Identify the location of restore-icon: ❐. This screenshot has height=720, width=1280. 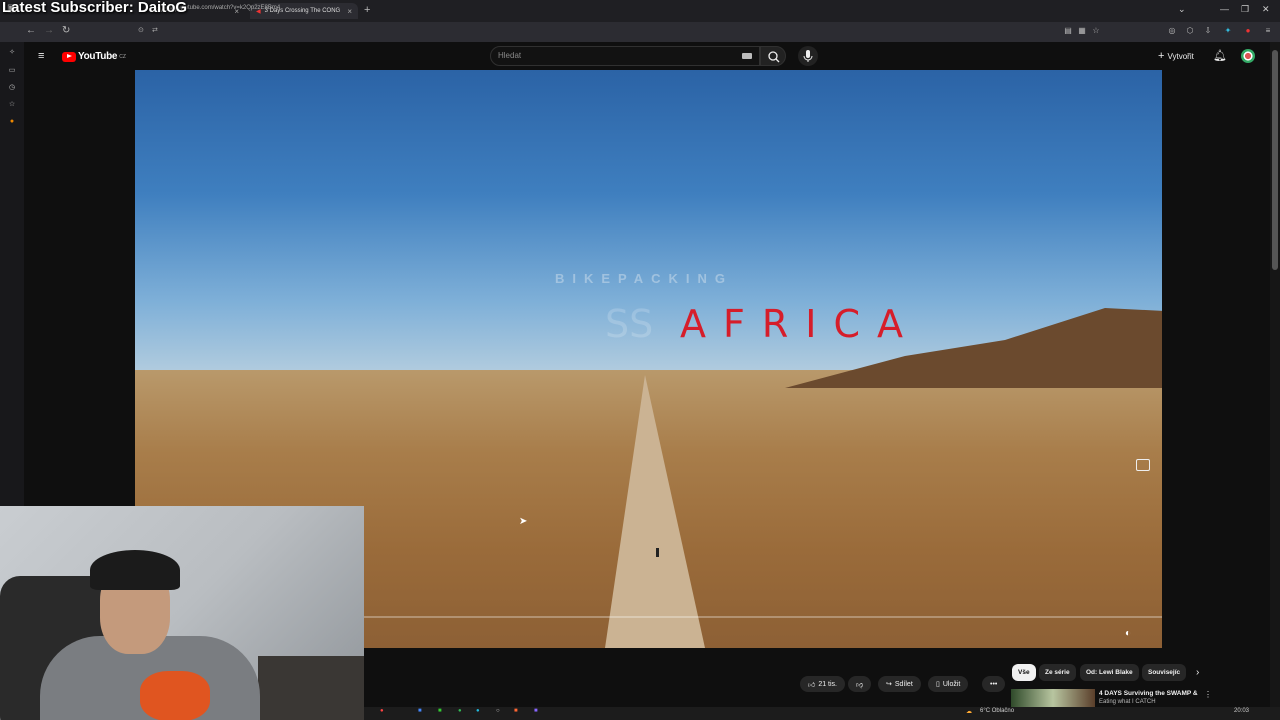
(1245, 9).